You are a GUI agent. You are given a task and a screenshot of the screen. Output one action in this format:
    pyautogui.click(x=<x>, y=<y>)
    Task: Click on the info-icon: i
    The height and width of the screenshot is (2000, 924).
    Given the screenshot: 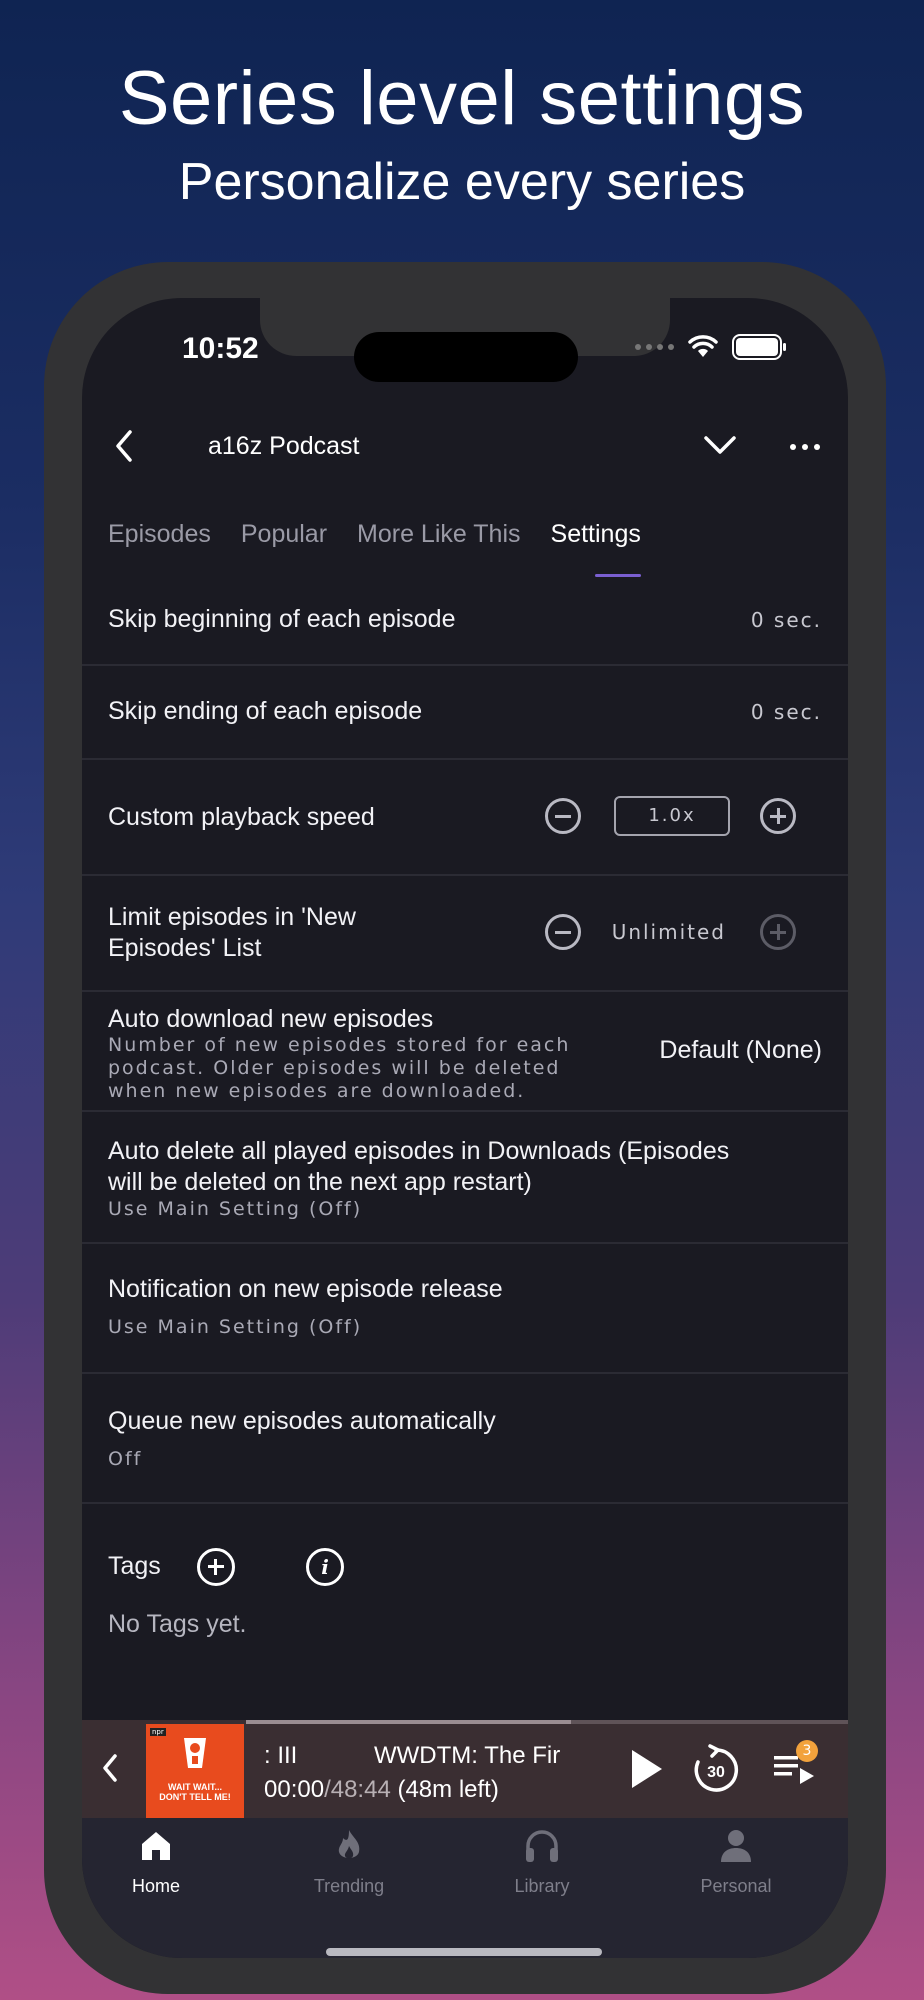 What is the action you would take?
    pyautogui.click(x=325, y=1567)
    